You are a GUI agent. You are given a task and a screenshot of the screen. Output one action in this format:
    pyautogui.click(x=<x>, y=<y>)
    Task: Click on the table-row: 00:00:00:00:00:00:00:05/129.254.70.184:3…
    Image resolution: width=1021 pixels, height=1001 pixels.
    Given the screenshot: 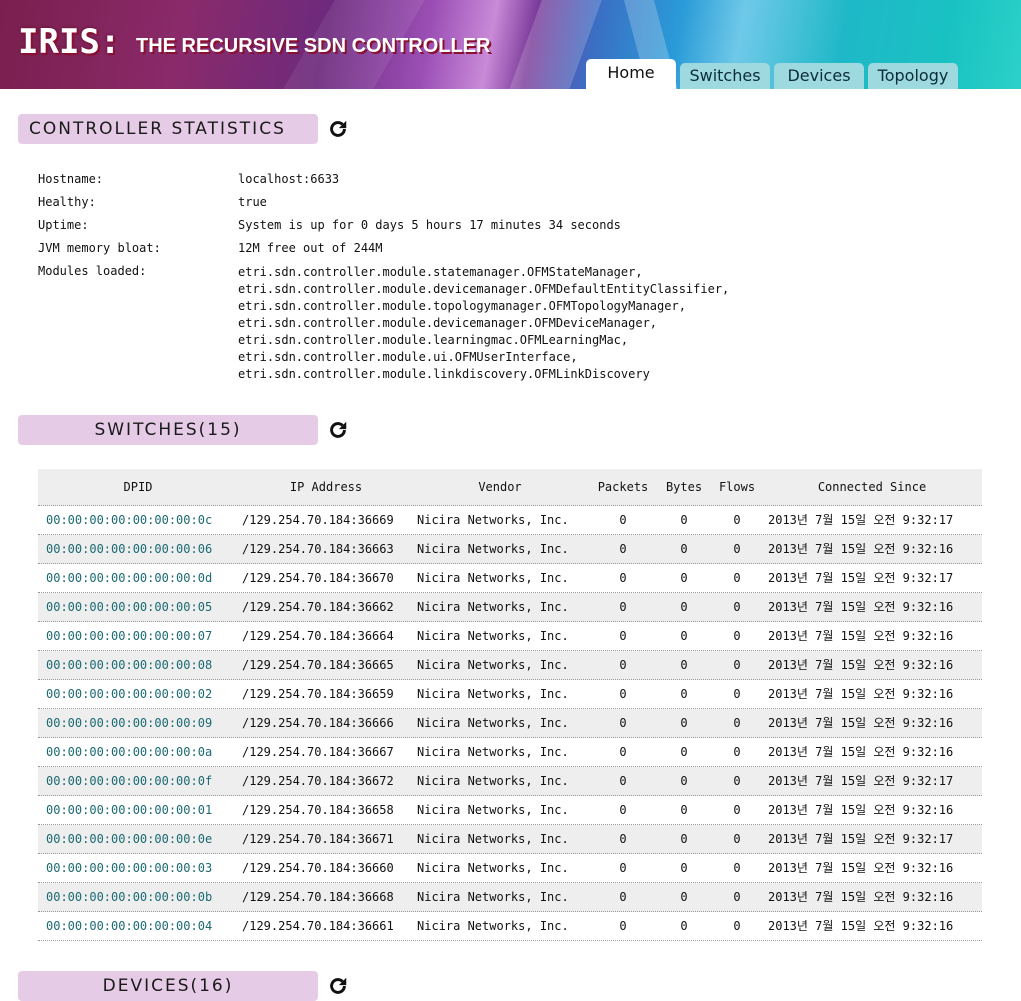 What is the action you would take?
    pyautogui.click(x=510, y=607)
    